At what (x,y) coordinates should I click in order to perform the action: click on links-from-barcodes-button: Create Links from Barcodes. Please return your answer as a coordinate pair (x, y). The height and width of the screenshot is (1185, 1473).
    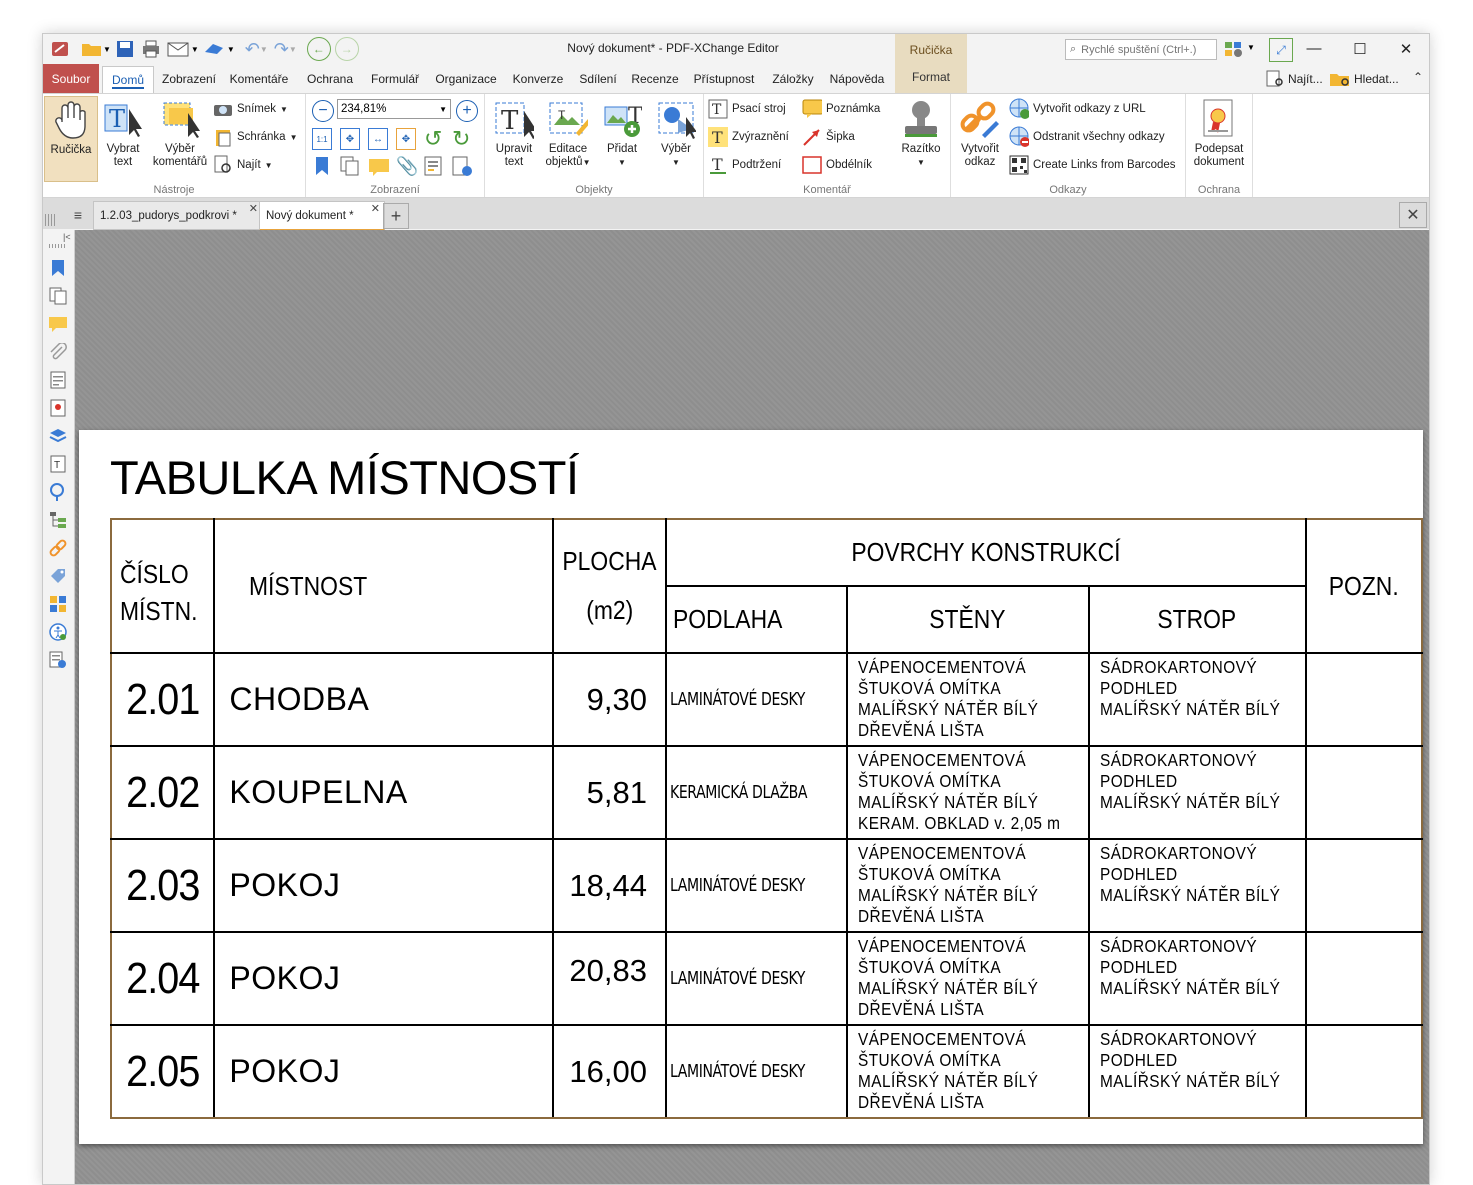
    Looking at the image, I should click on (1092, 165).